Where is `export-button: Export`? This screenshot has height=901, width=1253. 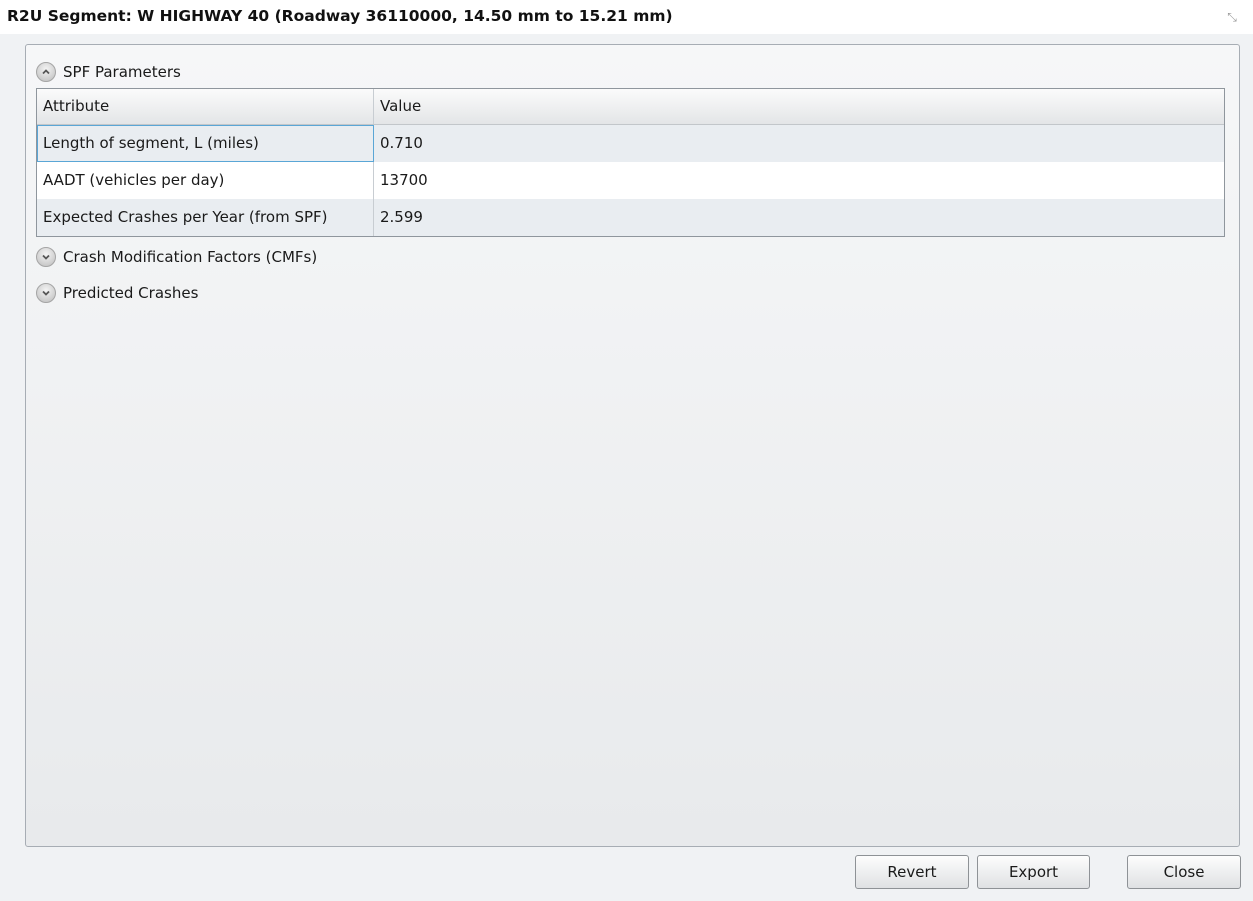
export-button: Export is located at coordinates (1033, 872).